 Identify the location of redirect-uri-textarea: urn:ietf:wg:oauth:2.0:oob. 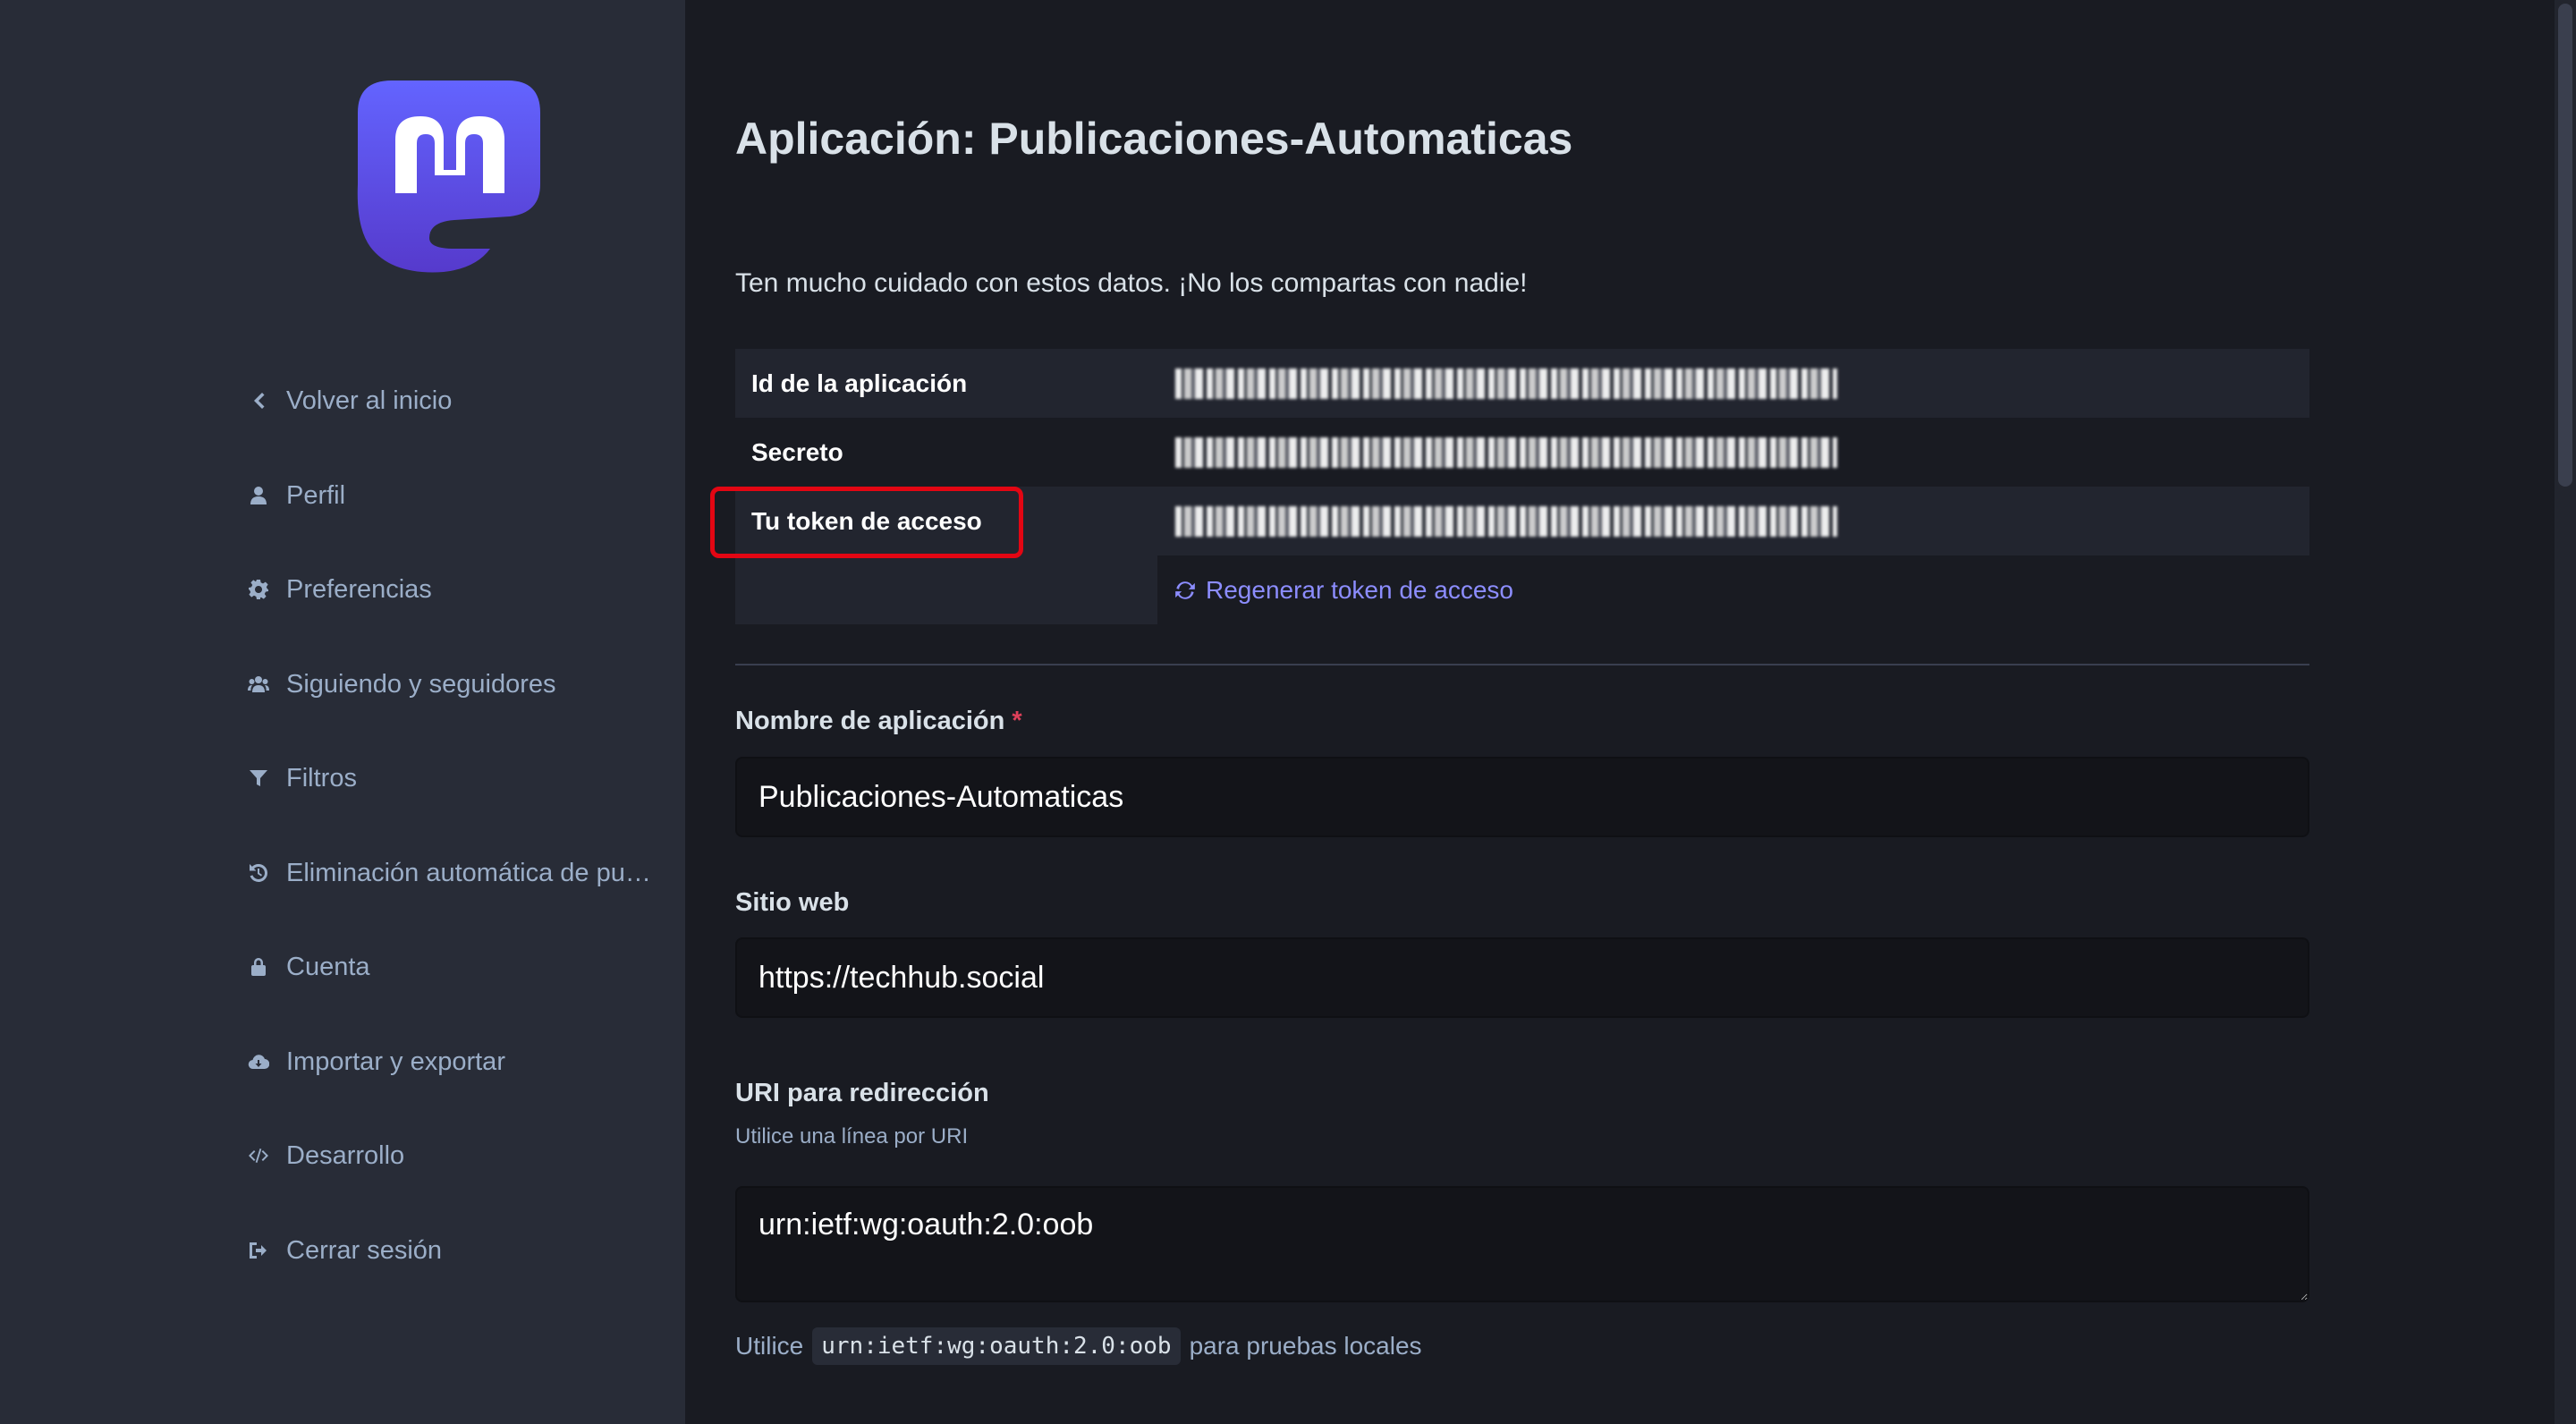
(1522, 1244).